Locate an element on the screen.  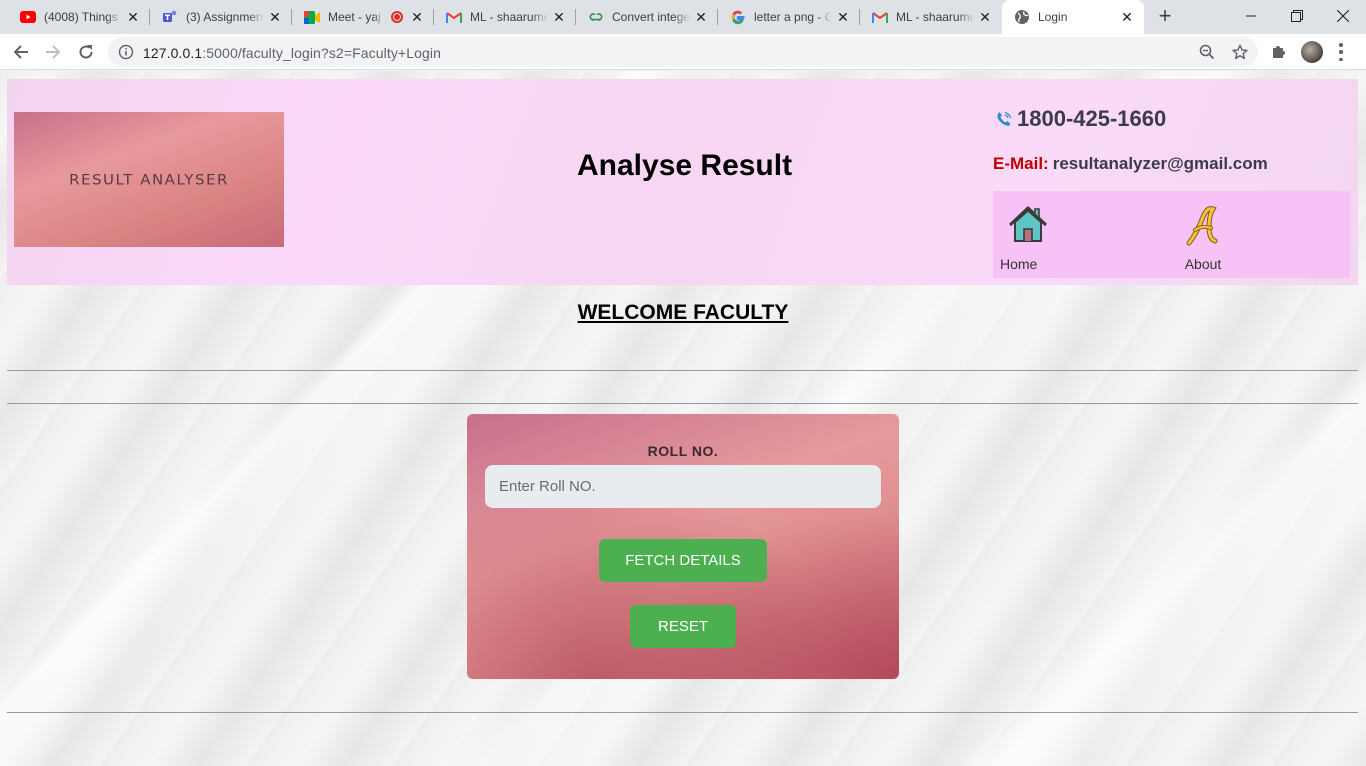
minimize-icon is located at coordinates (1251, 16).